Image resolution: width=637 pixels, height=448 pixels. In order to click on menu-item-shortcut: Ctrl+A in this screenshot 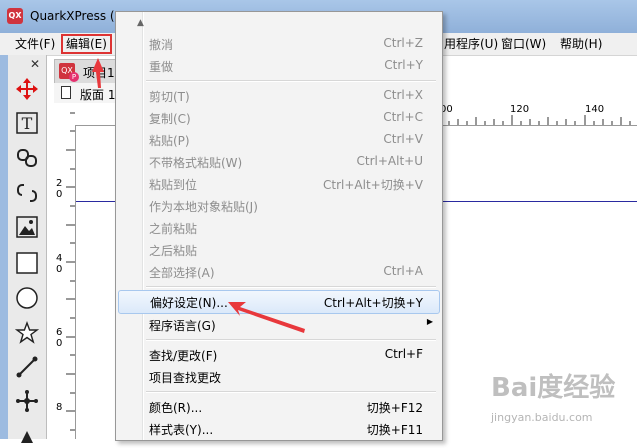, I will do `click(403, 271)`.